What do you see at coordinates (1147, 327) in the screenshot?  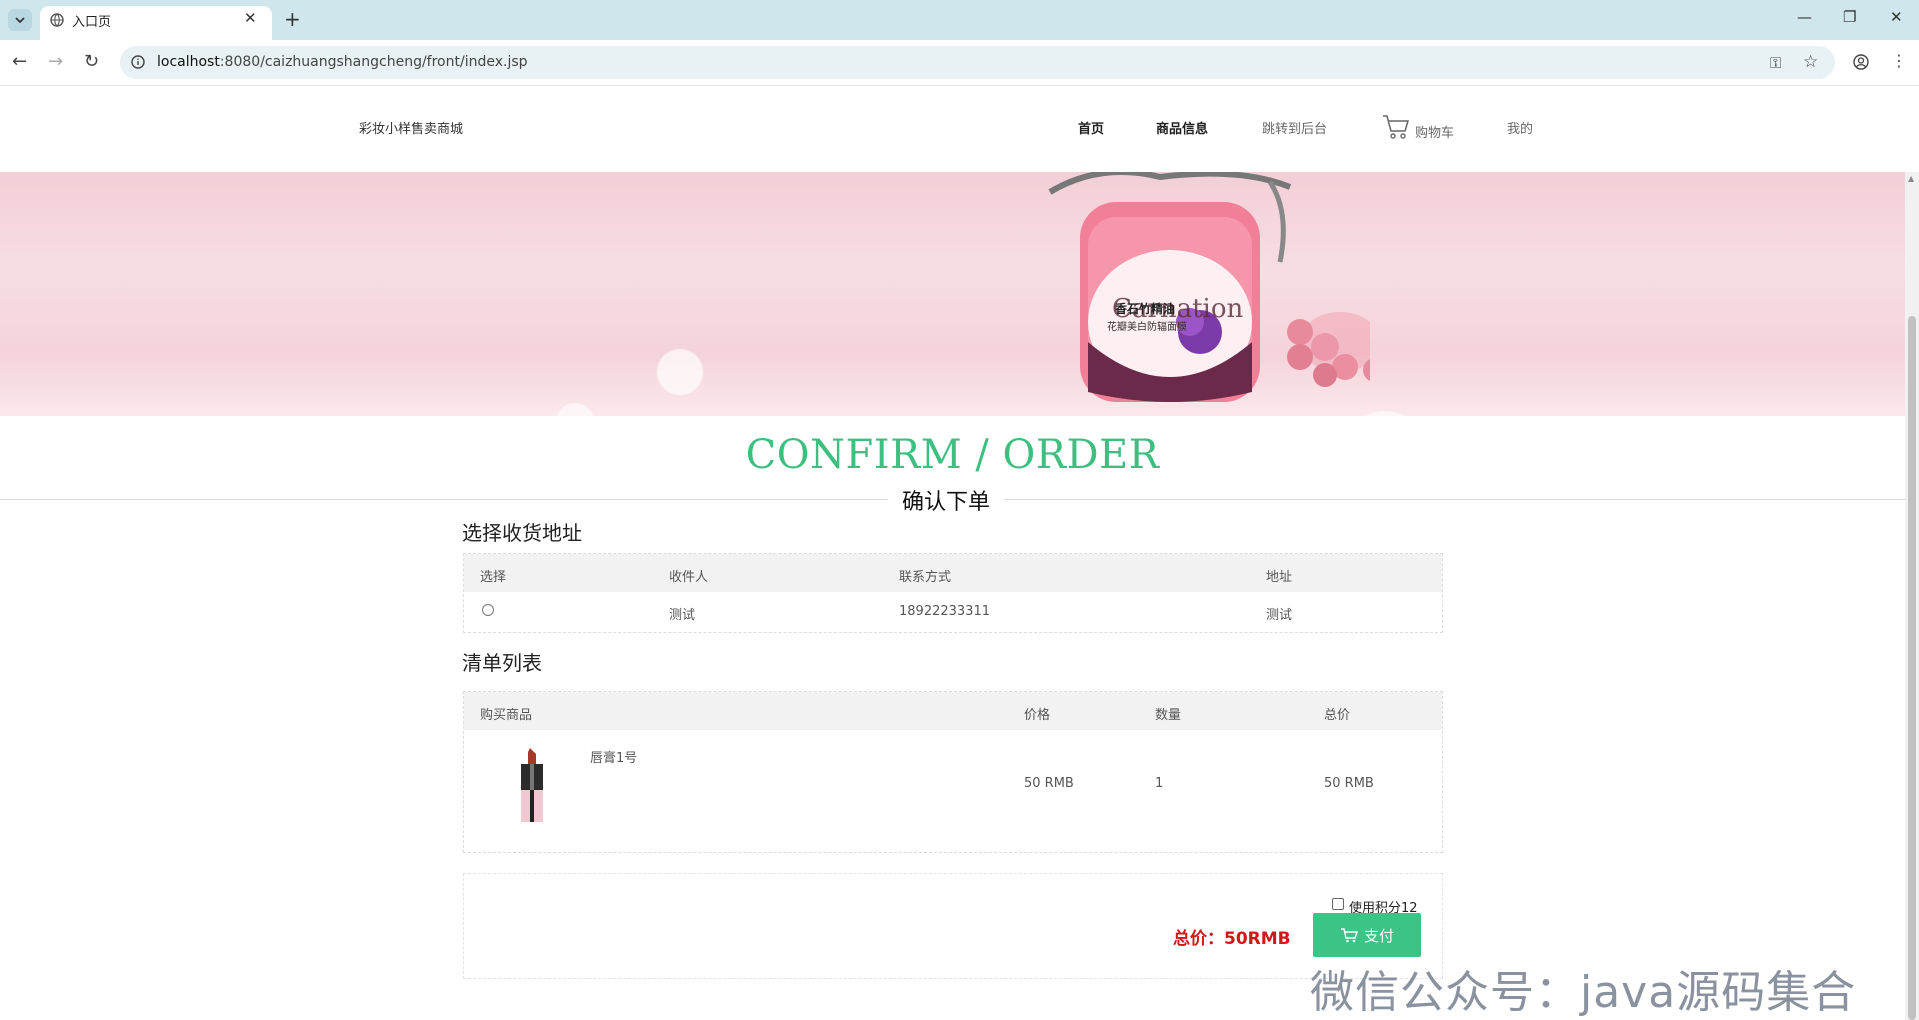 I see `banner-text-2: 花瓣美白防辐面膜` at bounding box center [1147, 327].